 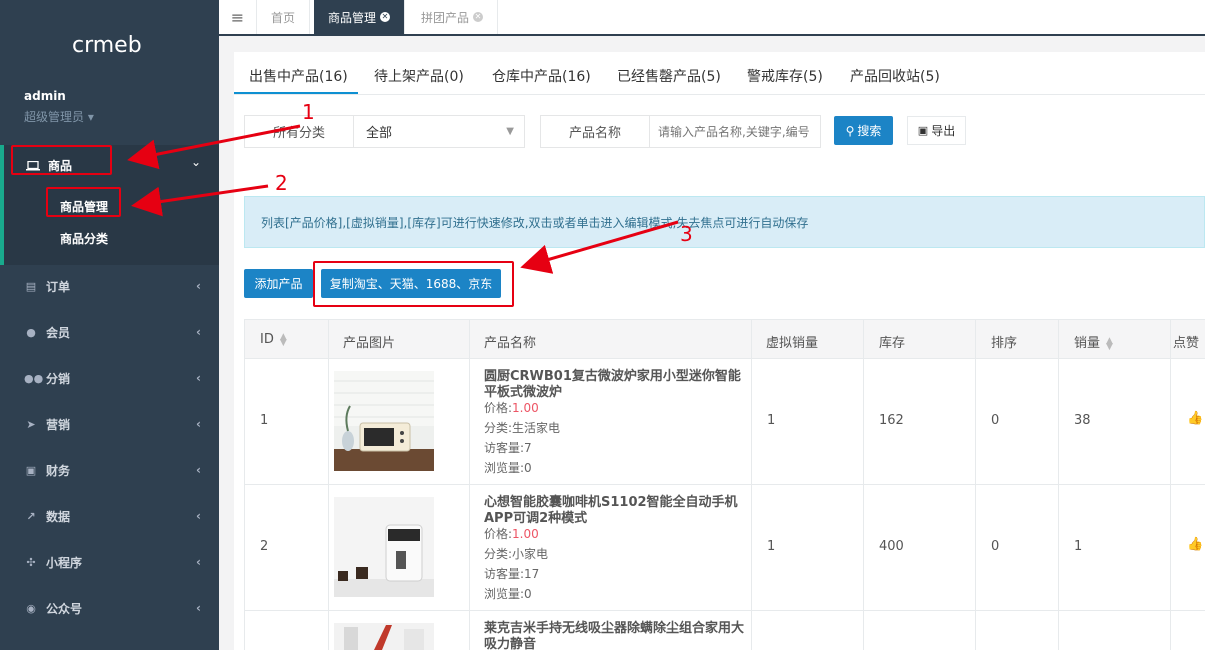 I want to click on sidebar-subitem-goods-category: 商品分类, so click(x=84, y=238).